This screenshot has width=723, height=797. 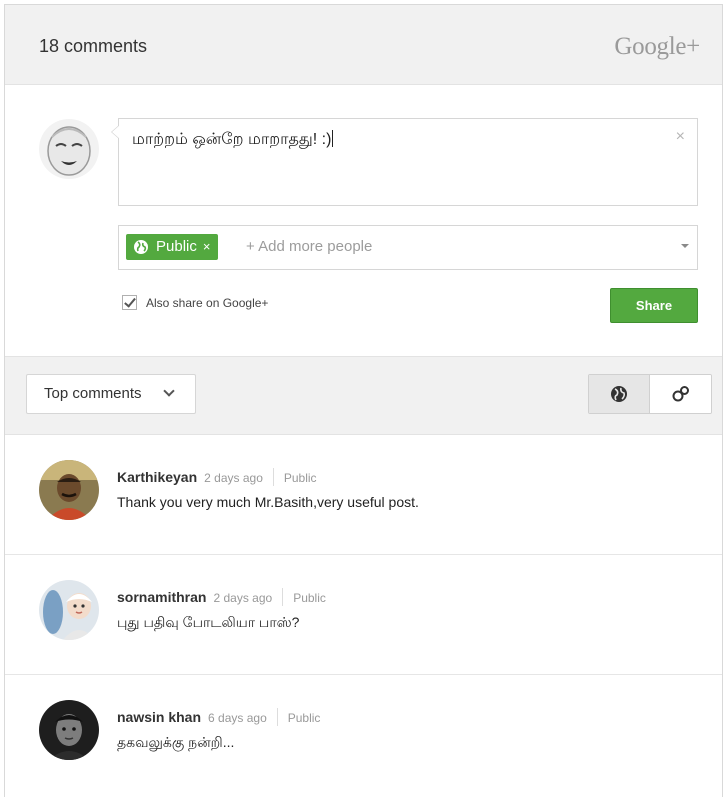 I want to click on comment-author: Karthikeyan, so click(x=157, y=477).